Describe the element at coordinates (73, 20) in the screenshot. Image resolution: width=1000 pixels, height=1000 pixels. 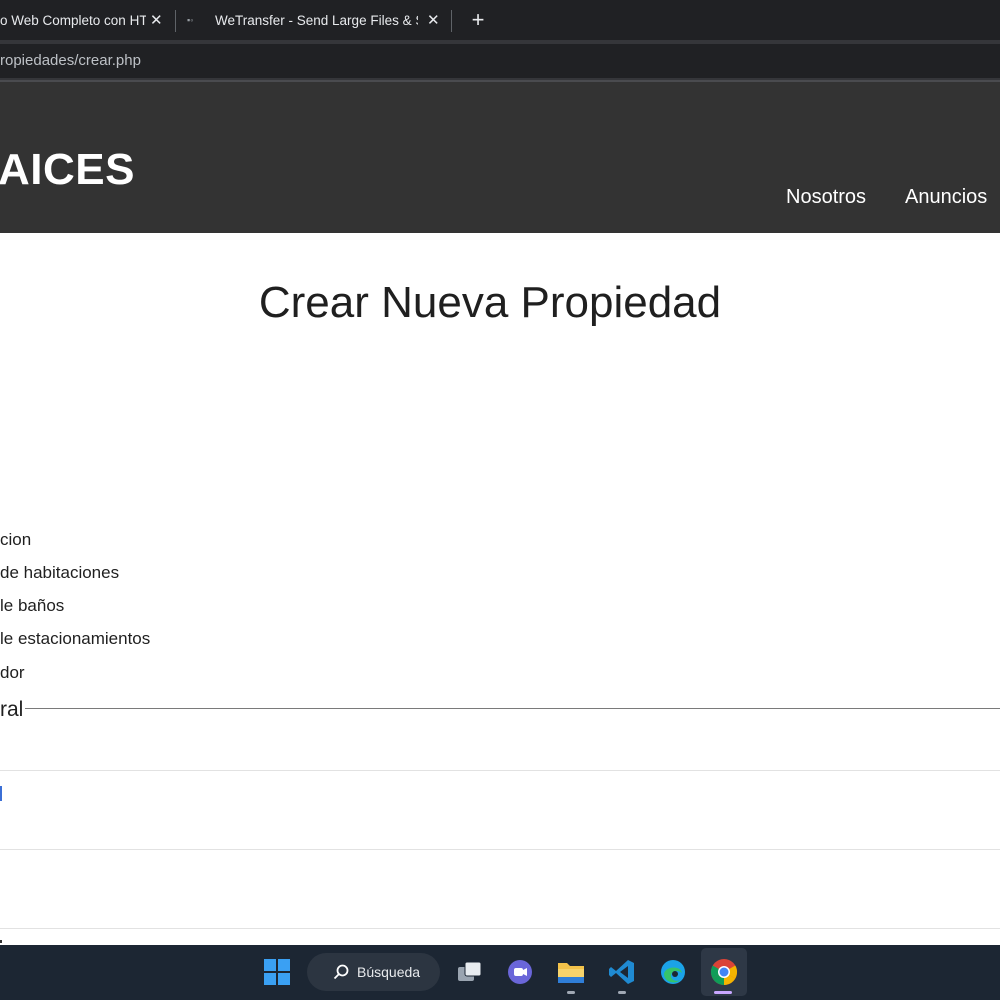
I see `tab-title: o Web Completo con HTML` at that location.